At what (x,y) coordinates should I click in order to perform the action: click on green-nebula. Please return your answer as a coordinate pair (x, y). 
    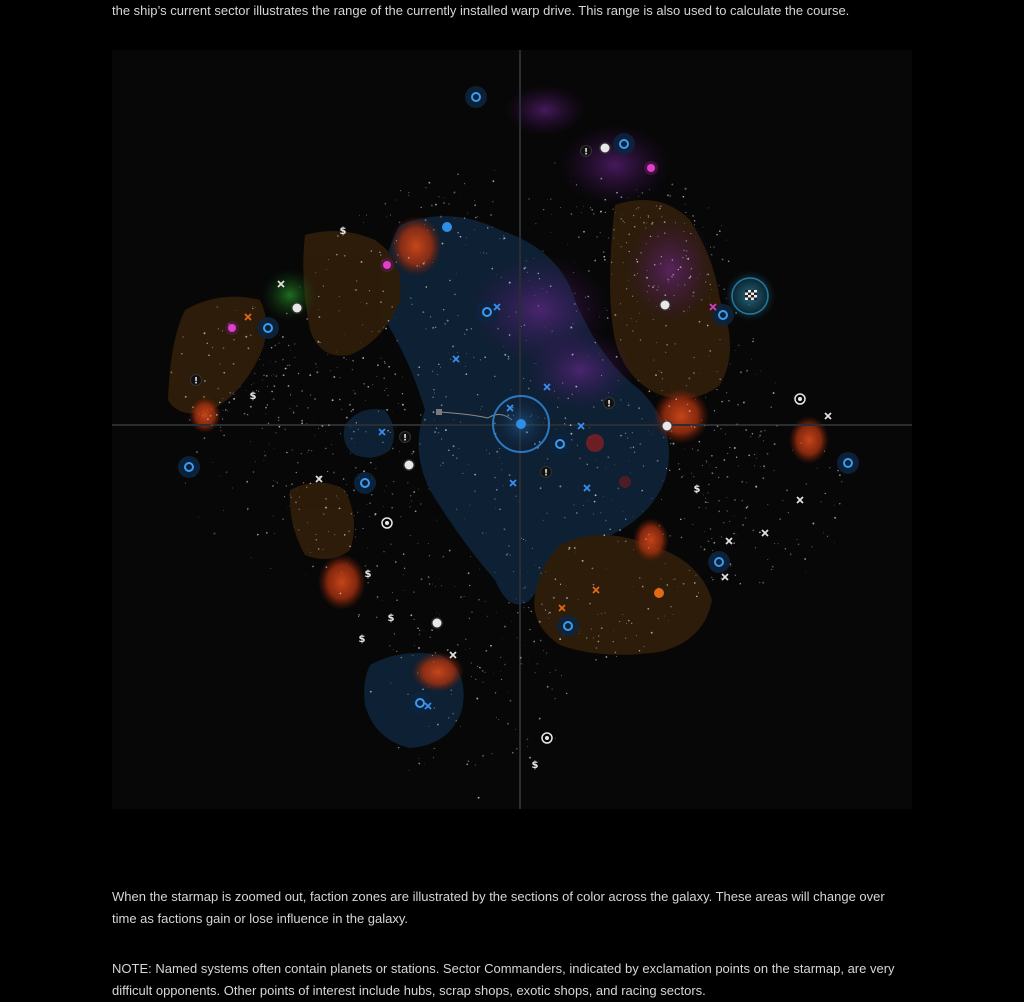
    Looking at the image, I should click on (290, 295).